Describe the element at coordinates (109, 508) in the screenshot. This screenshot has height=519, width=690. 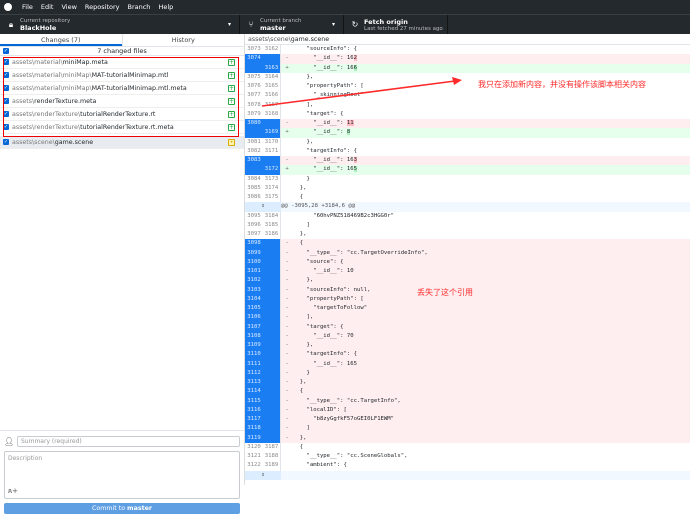
I see `commit-button-label: Commit to` at that location.